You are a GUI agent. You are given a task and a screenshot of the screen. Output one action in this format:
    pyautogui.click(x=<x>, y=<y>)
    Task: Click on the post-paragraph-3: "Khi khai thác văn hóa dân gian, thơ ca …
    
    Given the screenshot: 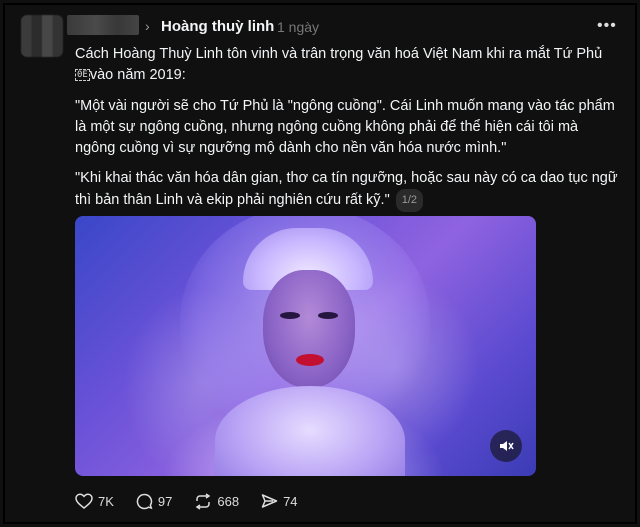 What is the action you would take?
    pyautogui.click(x=347, y=190)
    